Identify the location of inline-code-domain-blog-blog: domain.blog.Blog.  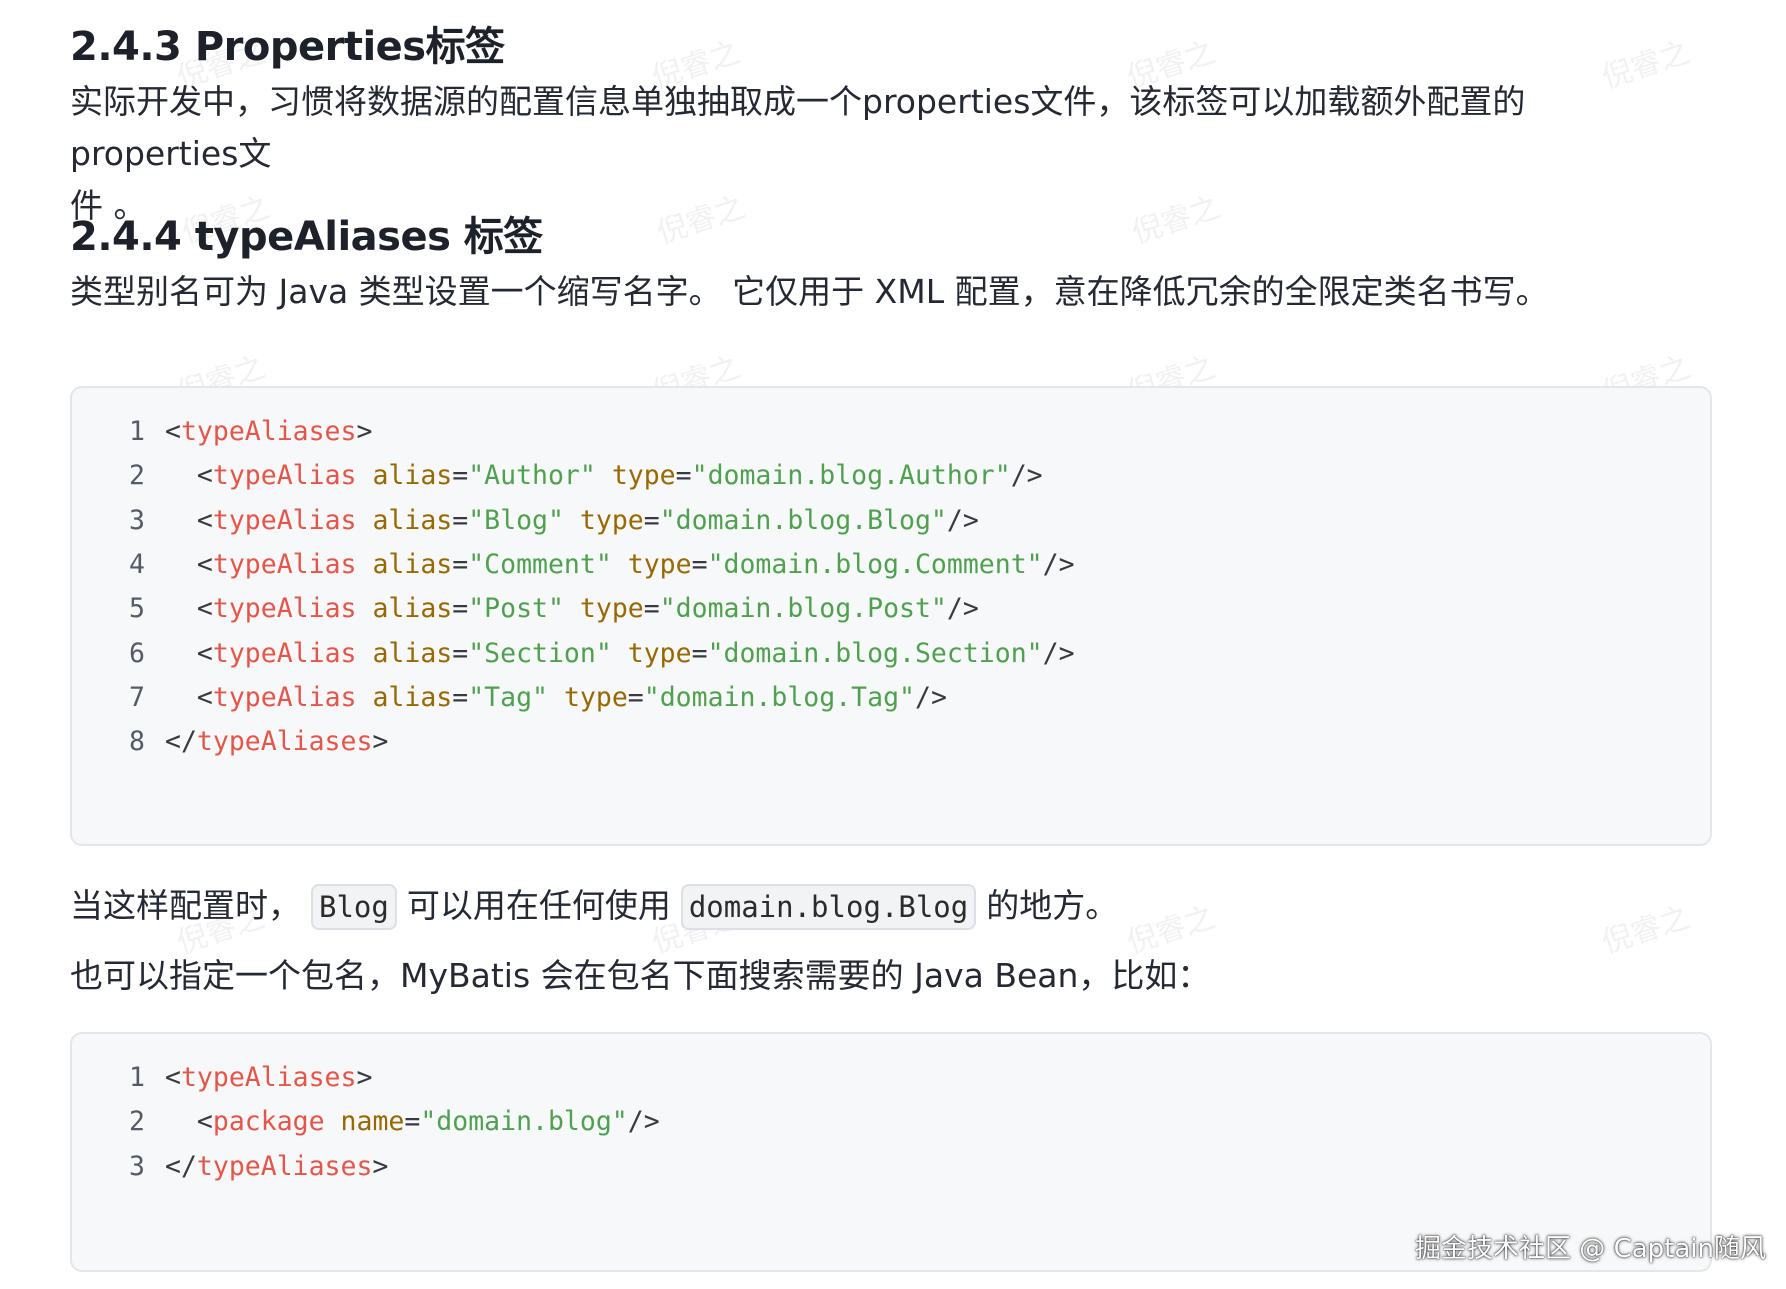
(828, 907).